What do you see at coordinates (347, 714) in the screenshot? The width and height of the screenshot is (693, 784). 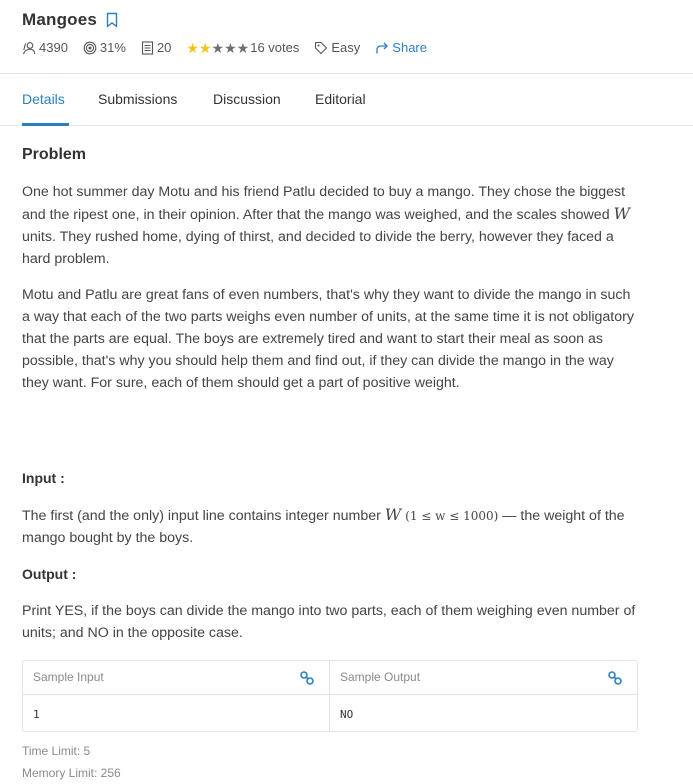 I see `sample-output-value: NO` at bounding box center [347, 714].